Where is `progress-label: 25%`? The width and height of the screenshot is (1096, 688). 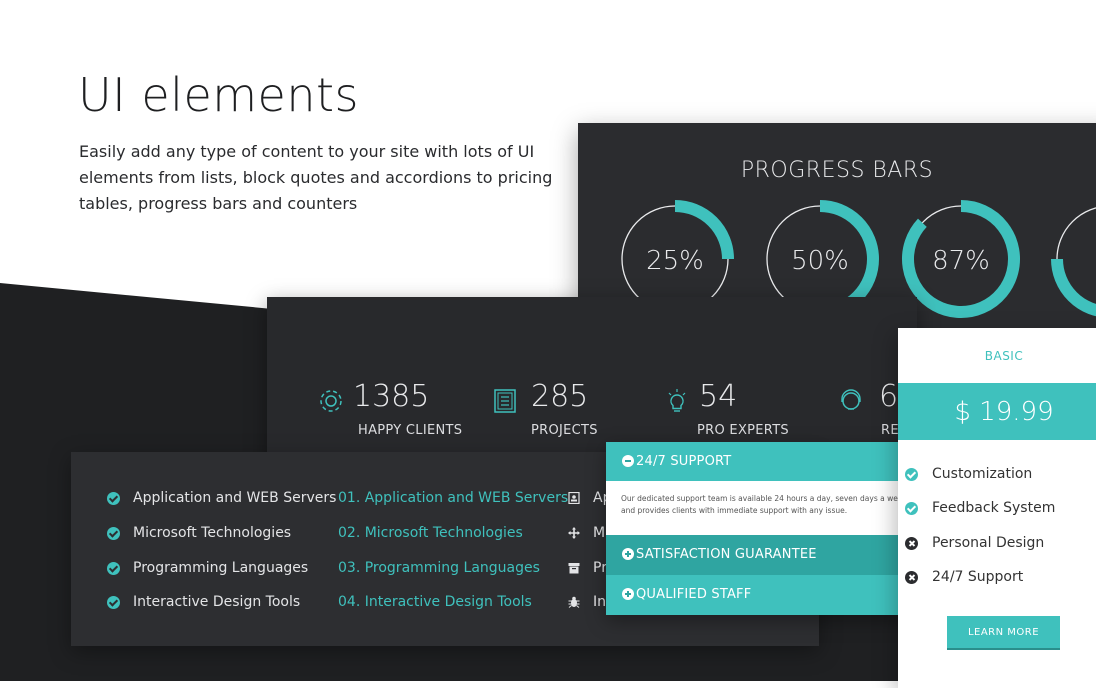 progress-label: 25% is located at coordinates (675, 261).